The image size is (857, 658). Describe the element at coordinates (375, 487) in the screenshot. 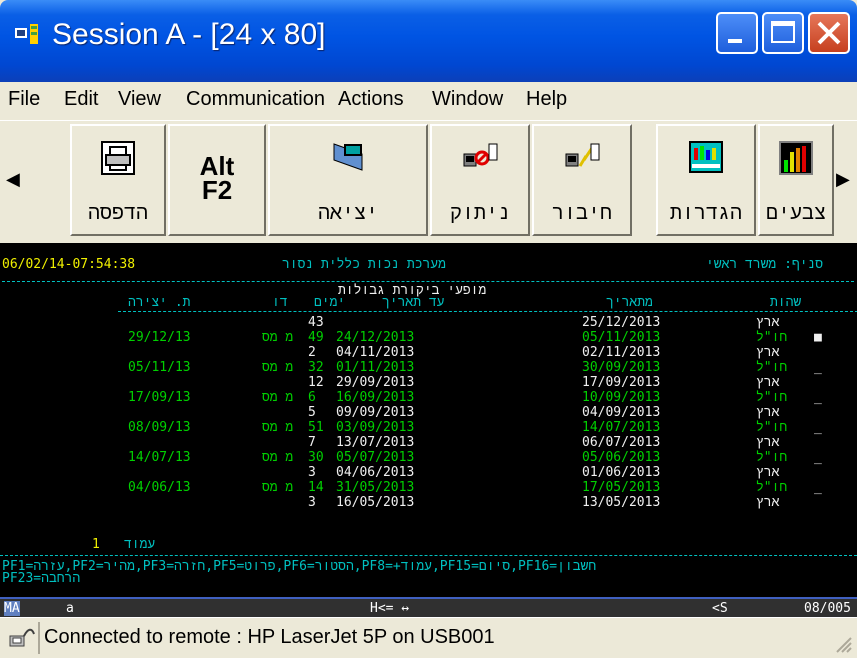

I see `to-date-cell: 31/05/2013` at that location.